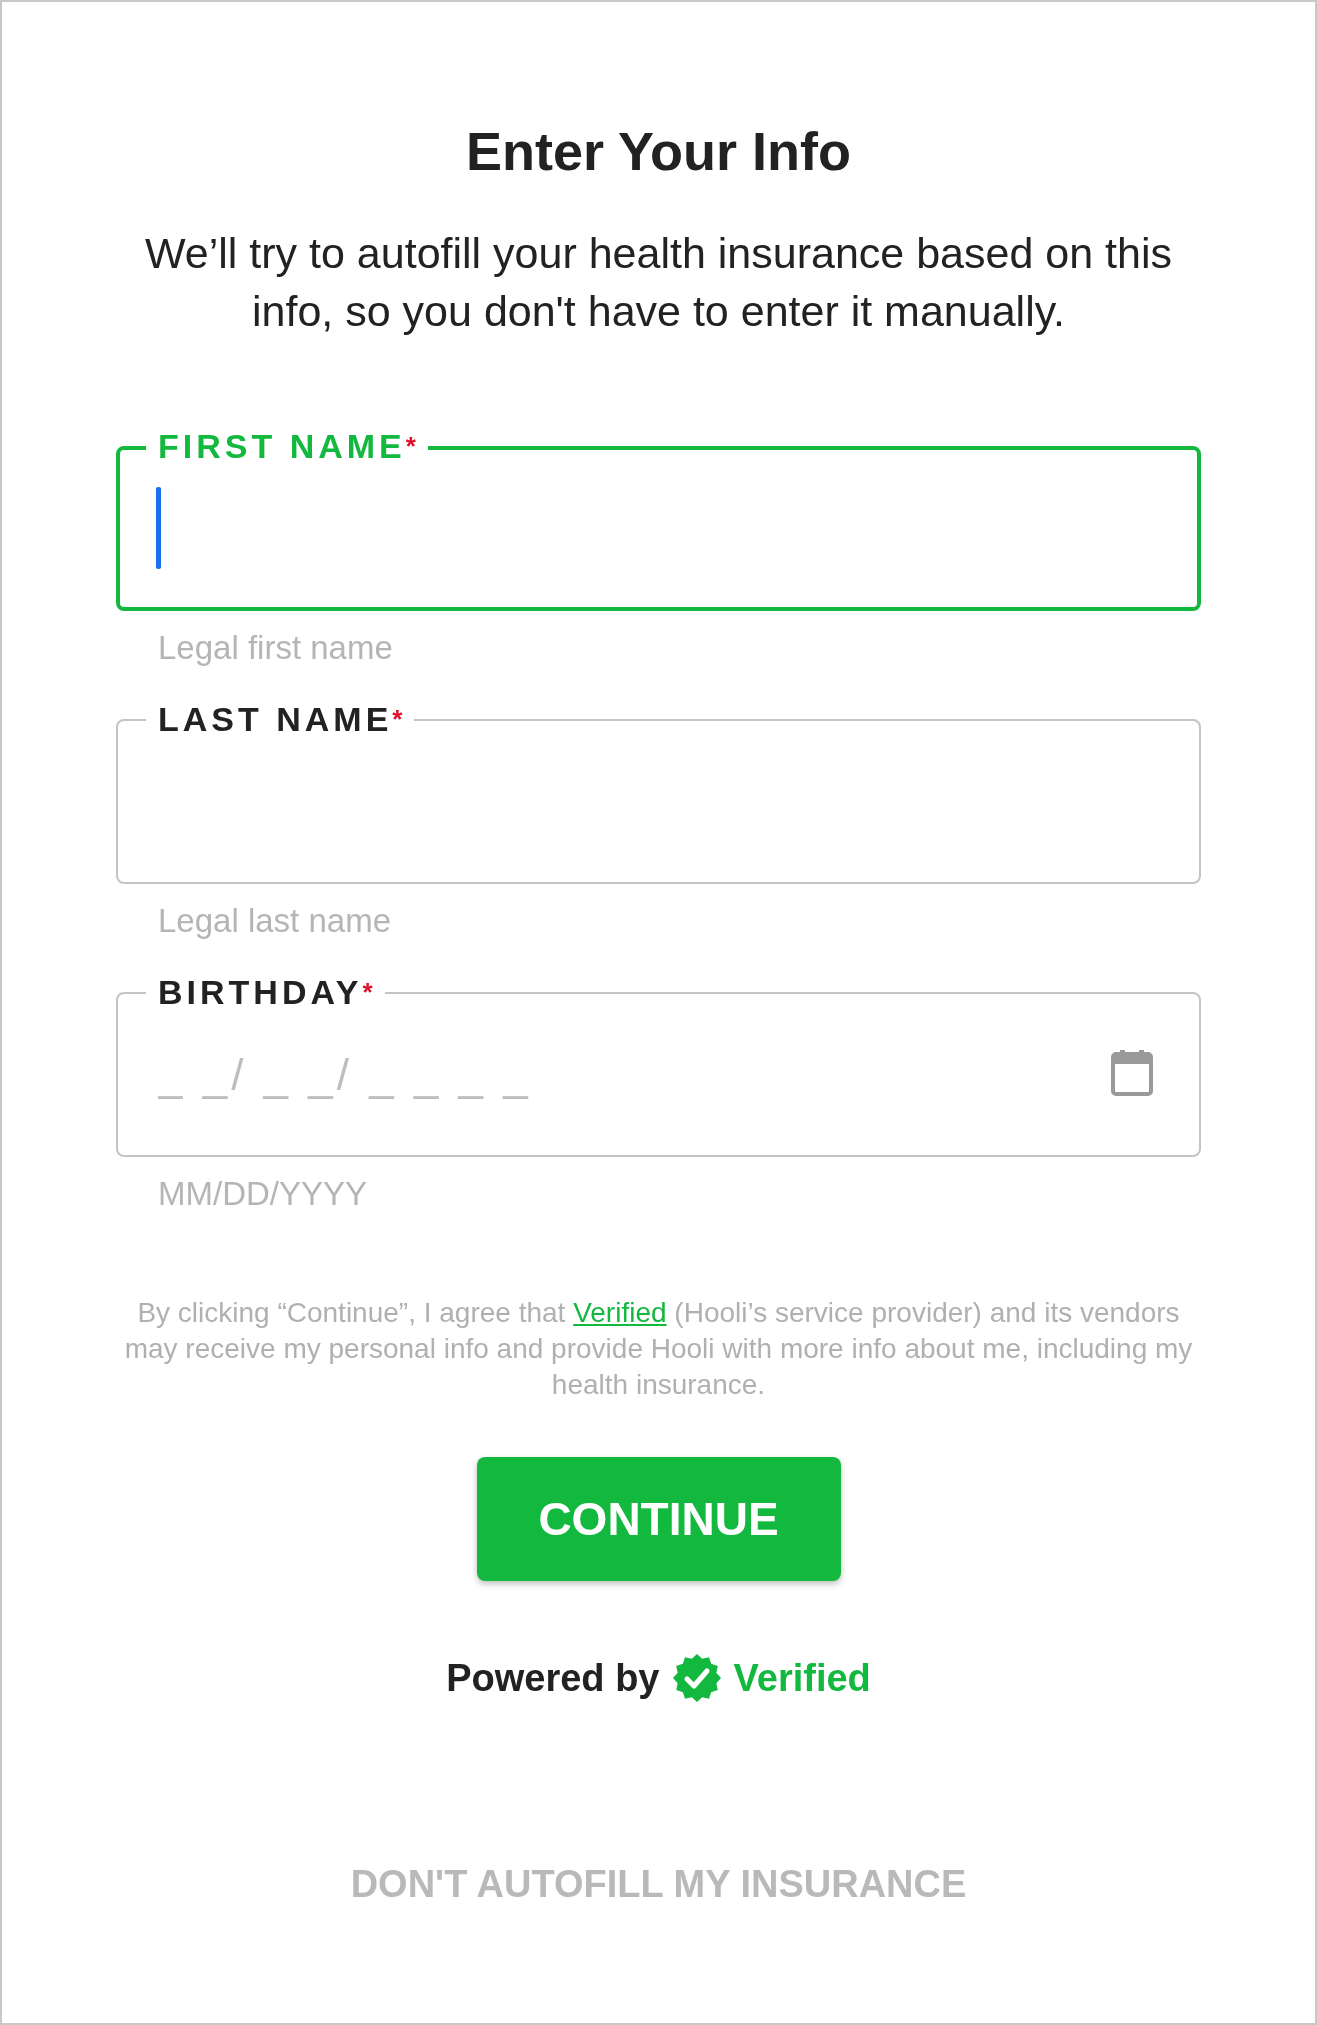 The image size is (1317, 2025). What do you see at coordinates (658, 151) in the screenshot?
I see `page-title: Enter Your Info` at bounding box center [658, 151].